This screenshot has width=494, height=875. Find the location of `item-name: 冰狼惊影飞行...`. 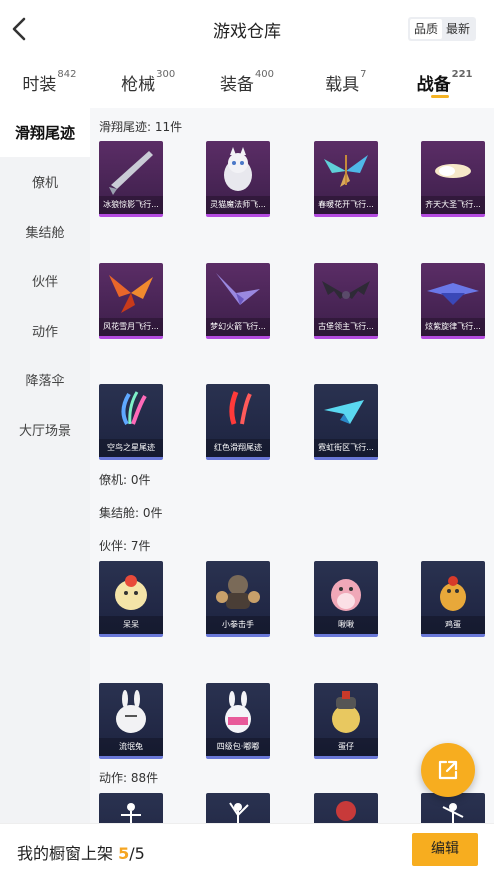

item-name: 冰狼惊影飞行... is located at coordinates (131, 205).